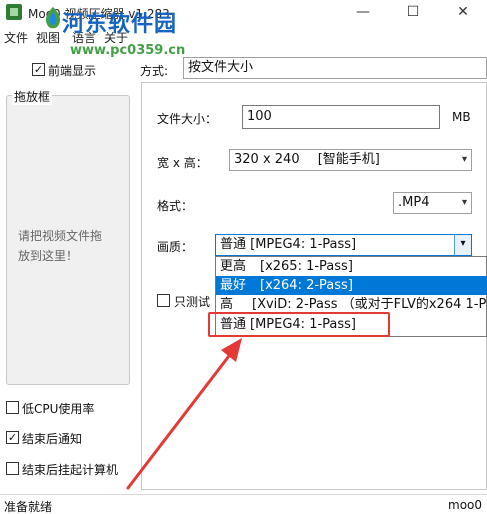  Describe the element at coordinates (154, 71) in the screenshot. I see `mode-label: 方式:` at that location.